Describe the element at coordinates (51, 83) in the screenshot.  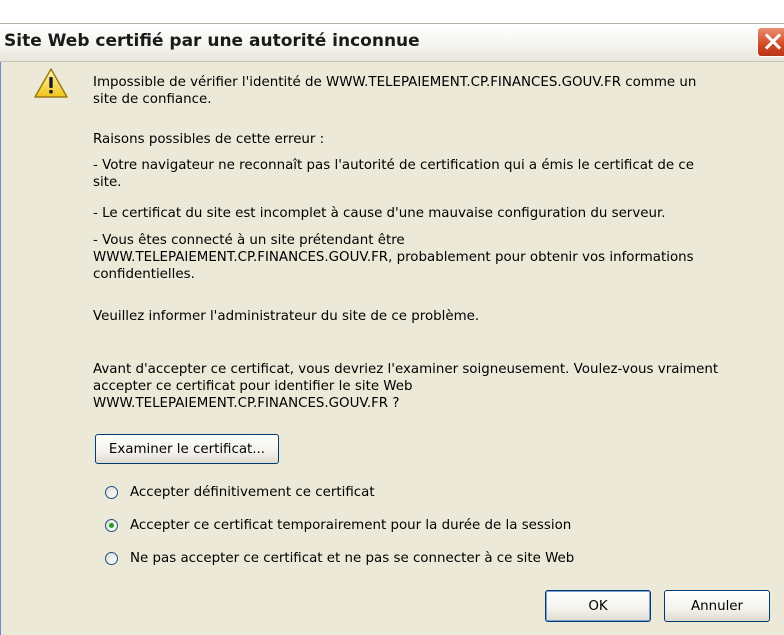
I see `warning-icon` at that location.